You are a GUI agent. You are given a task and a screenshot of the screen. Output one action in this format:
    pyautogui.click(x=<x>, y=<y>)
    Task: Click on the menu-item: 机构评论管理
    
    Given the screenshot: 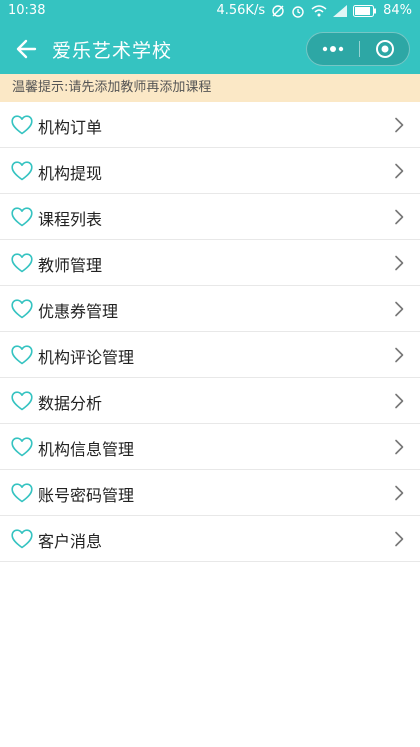 What is the action you would take?
    pyautogui.click(x=210, y=355)
    